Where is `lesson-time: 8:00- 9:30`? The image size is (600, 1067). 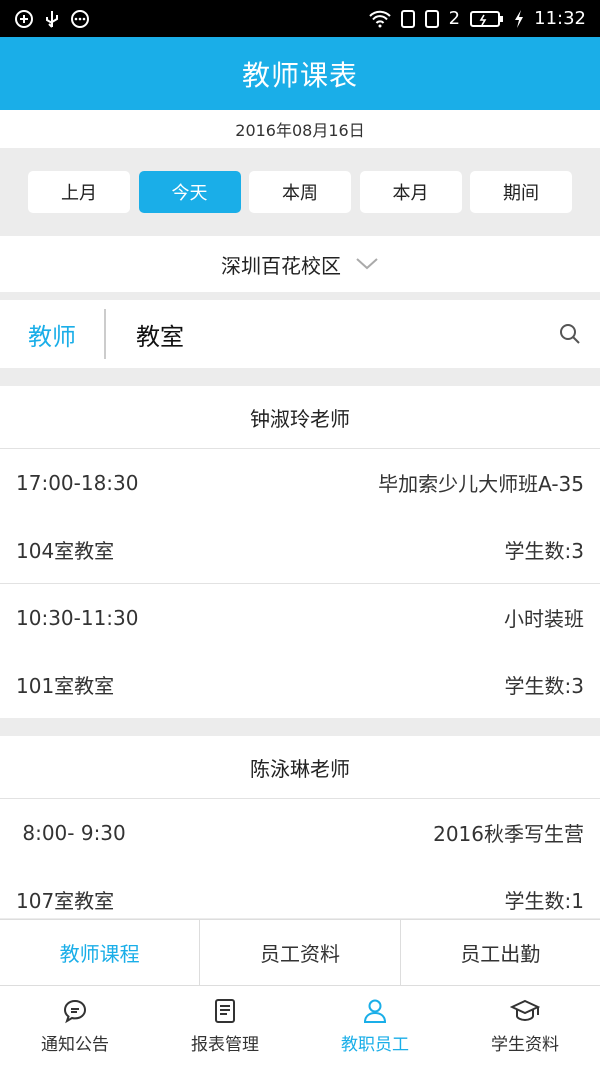 lesson-time: 8:00- 9:30 is located at coordinates (71, 832).